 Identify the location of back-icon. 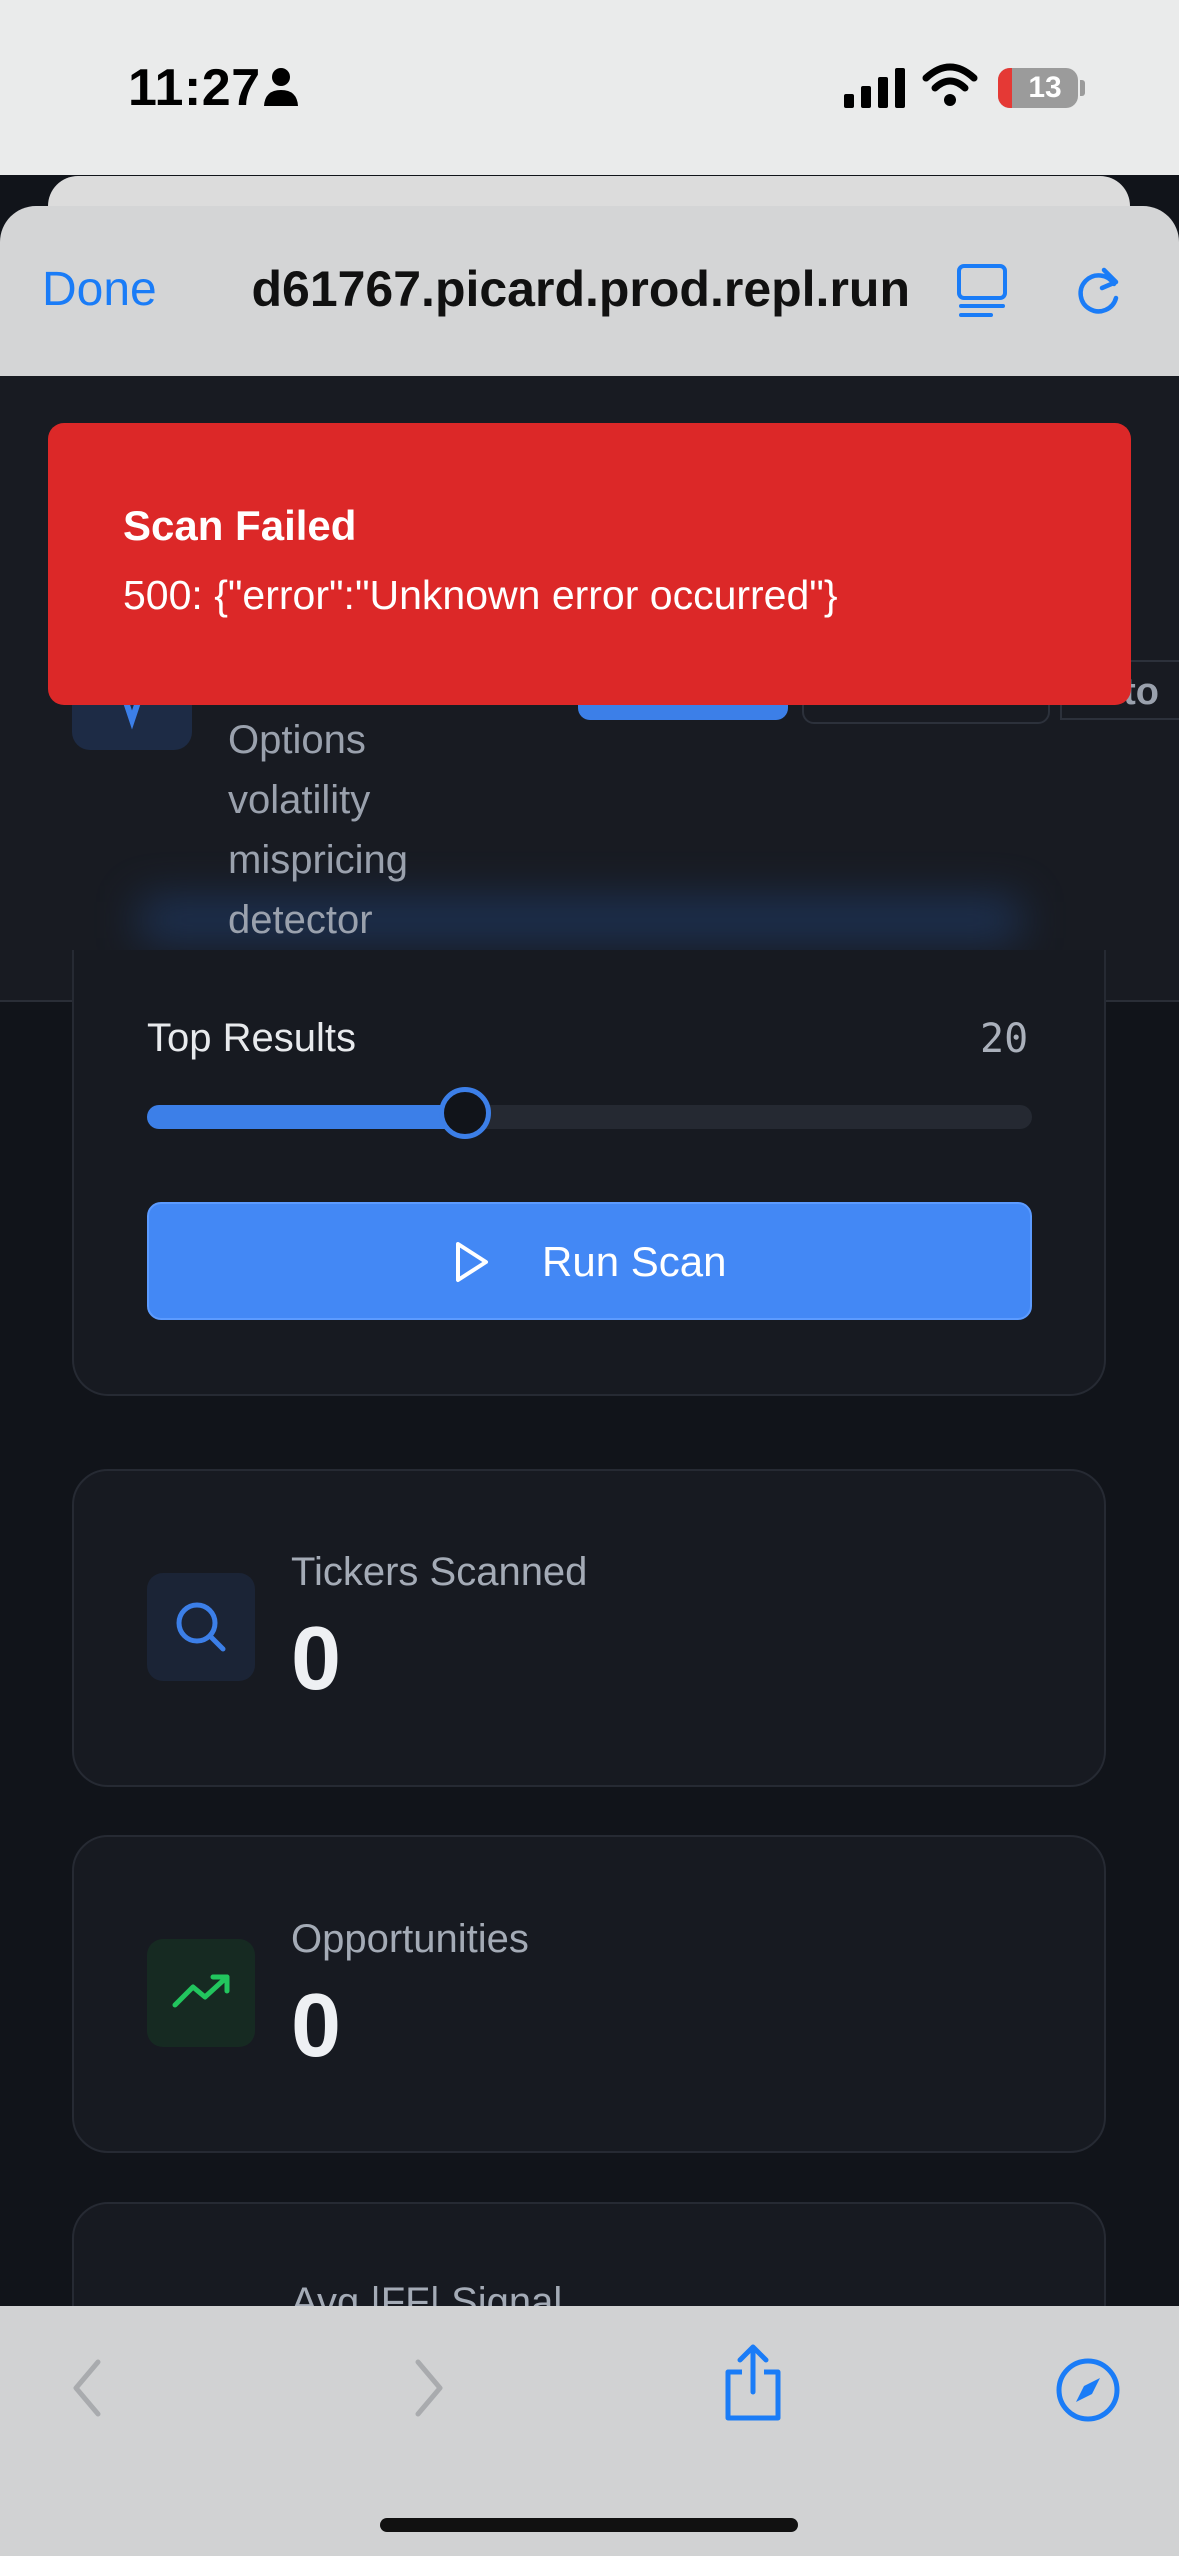
(88, 2388).